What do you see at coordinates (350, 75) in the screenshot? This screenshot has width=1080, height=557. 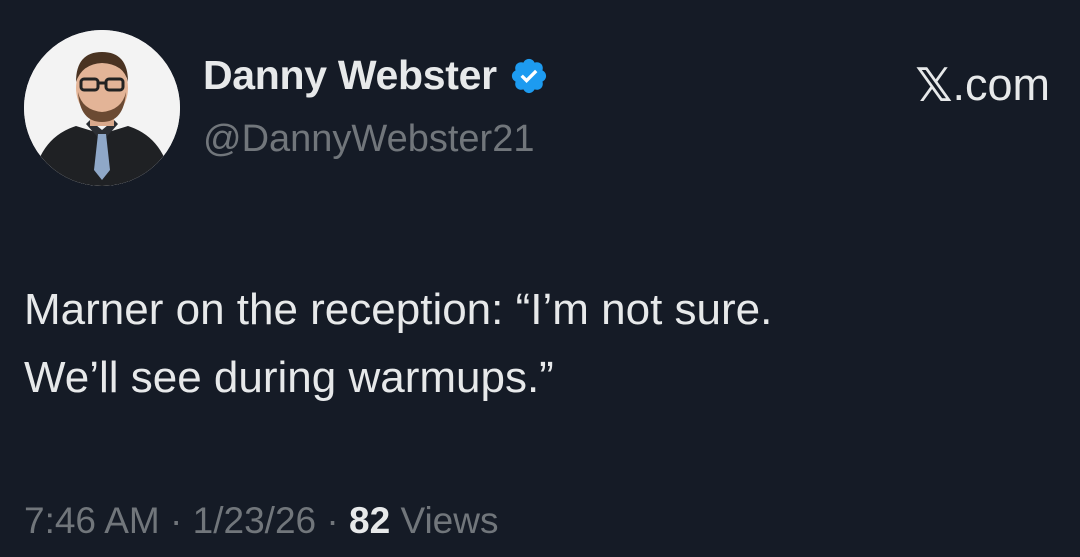 I see `author-display-name: Danny Webster` at bounding box center [350, 75].